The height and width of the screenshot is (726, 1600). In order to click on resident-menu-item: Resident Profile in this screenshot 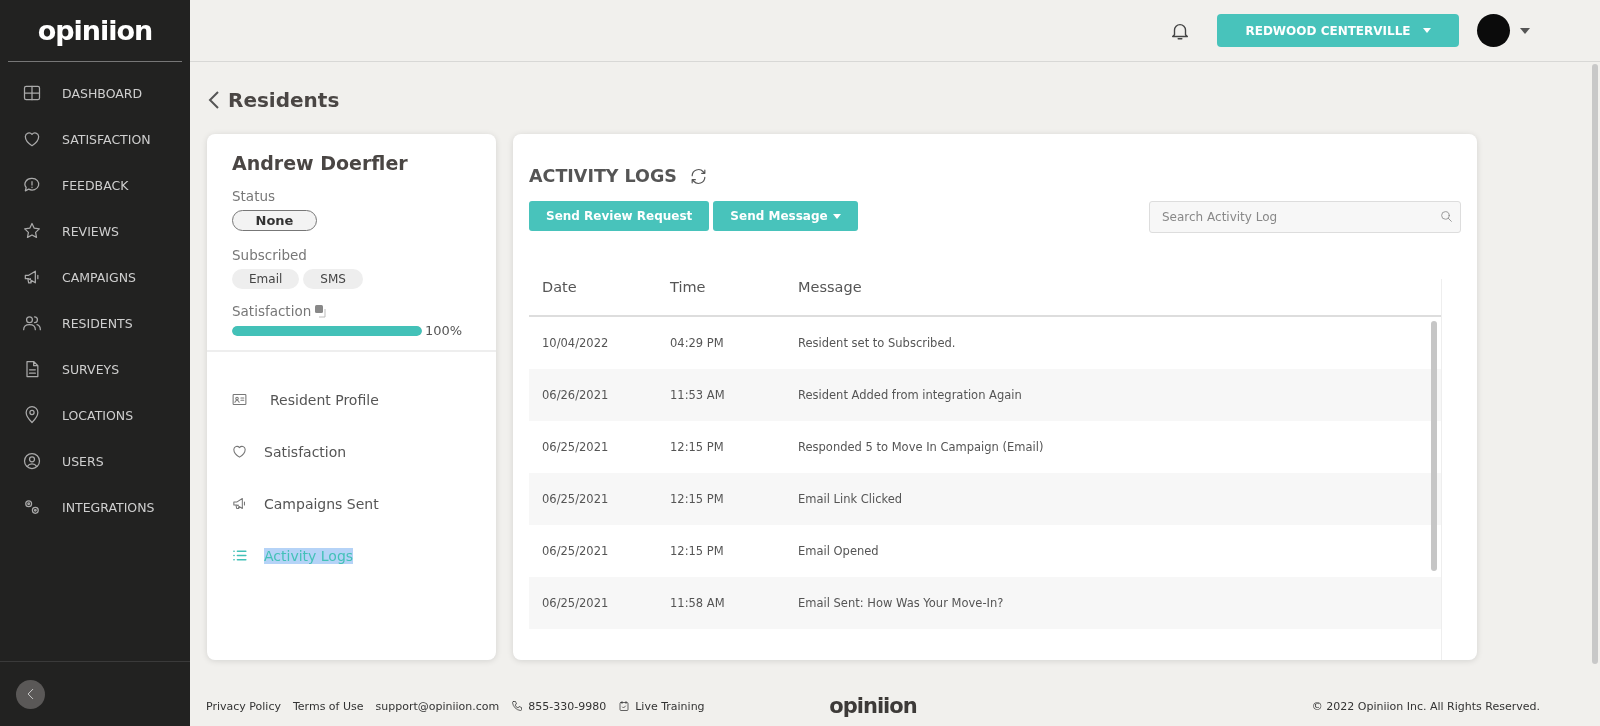, I will do `click(363, 399)`.